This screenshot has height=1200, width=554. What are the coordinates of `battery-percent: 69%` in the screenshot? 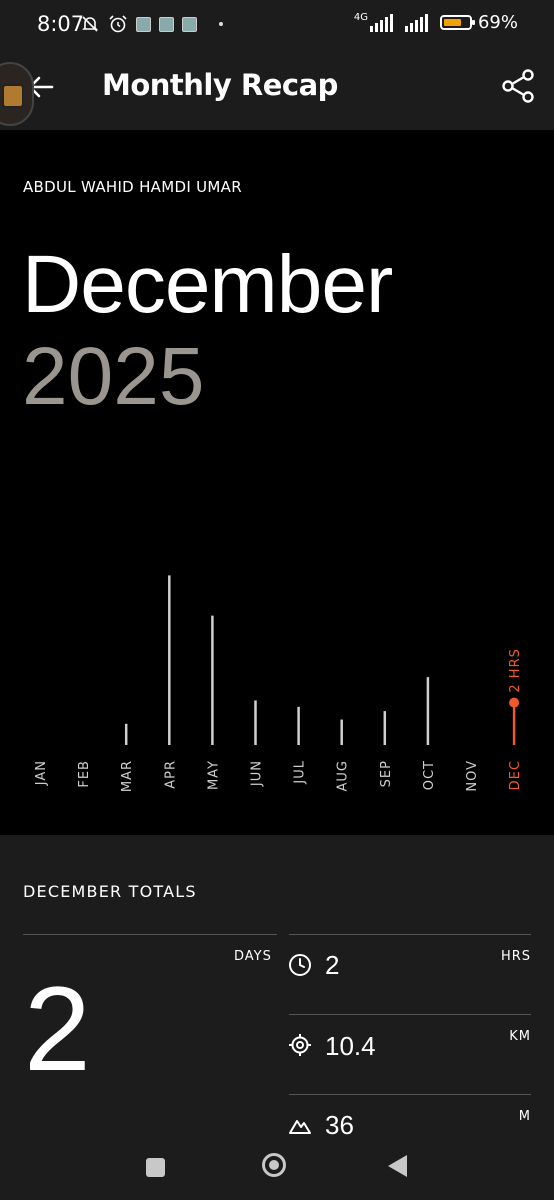 It's located at (497, 22).